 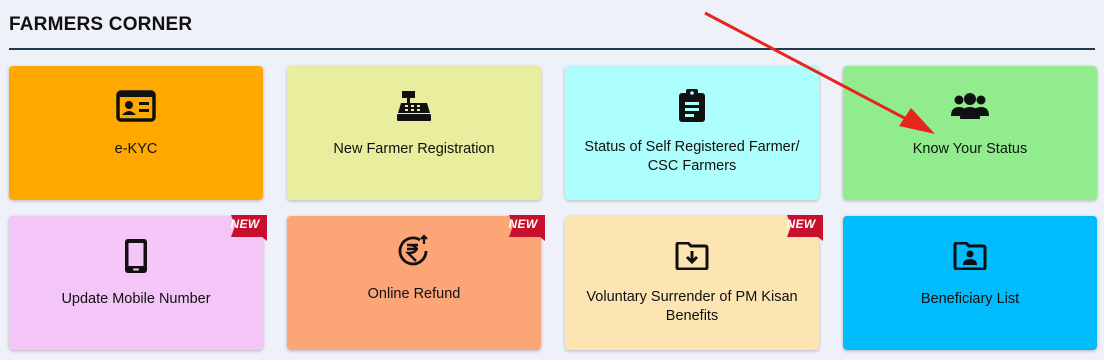 What do you see at coordinates (414, 133) in the screenshot?
I see `tile-new-farmer-registration: New Farmer Registration` at bounding box center [414, 133].